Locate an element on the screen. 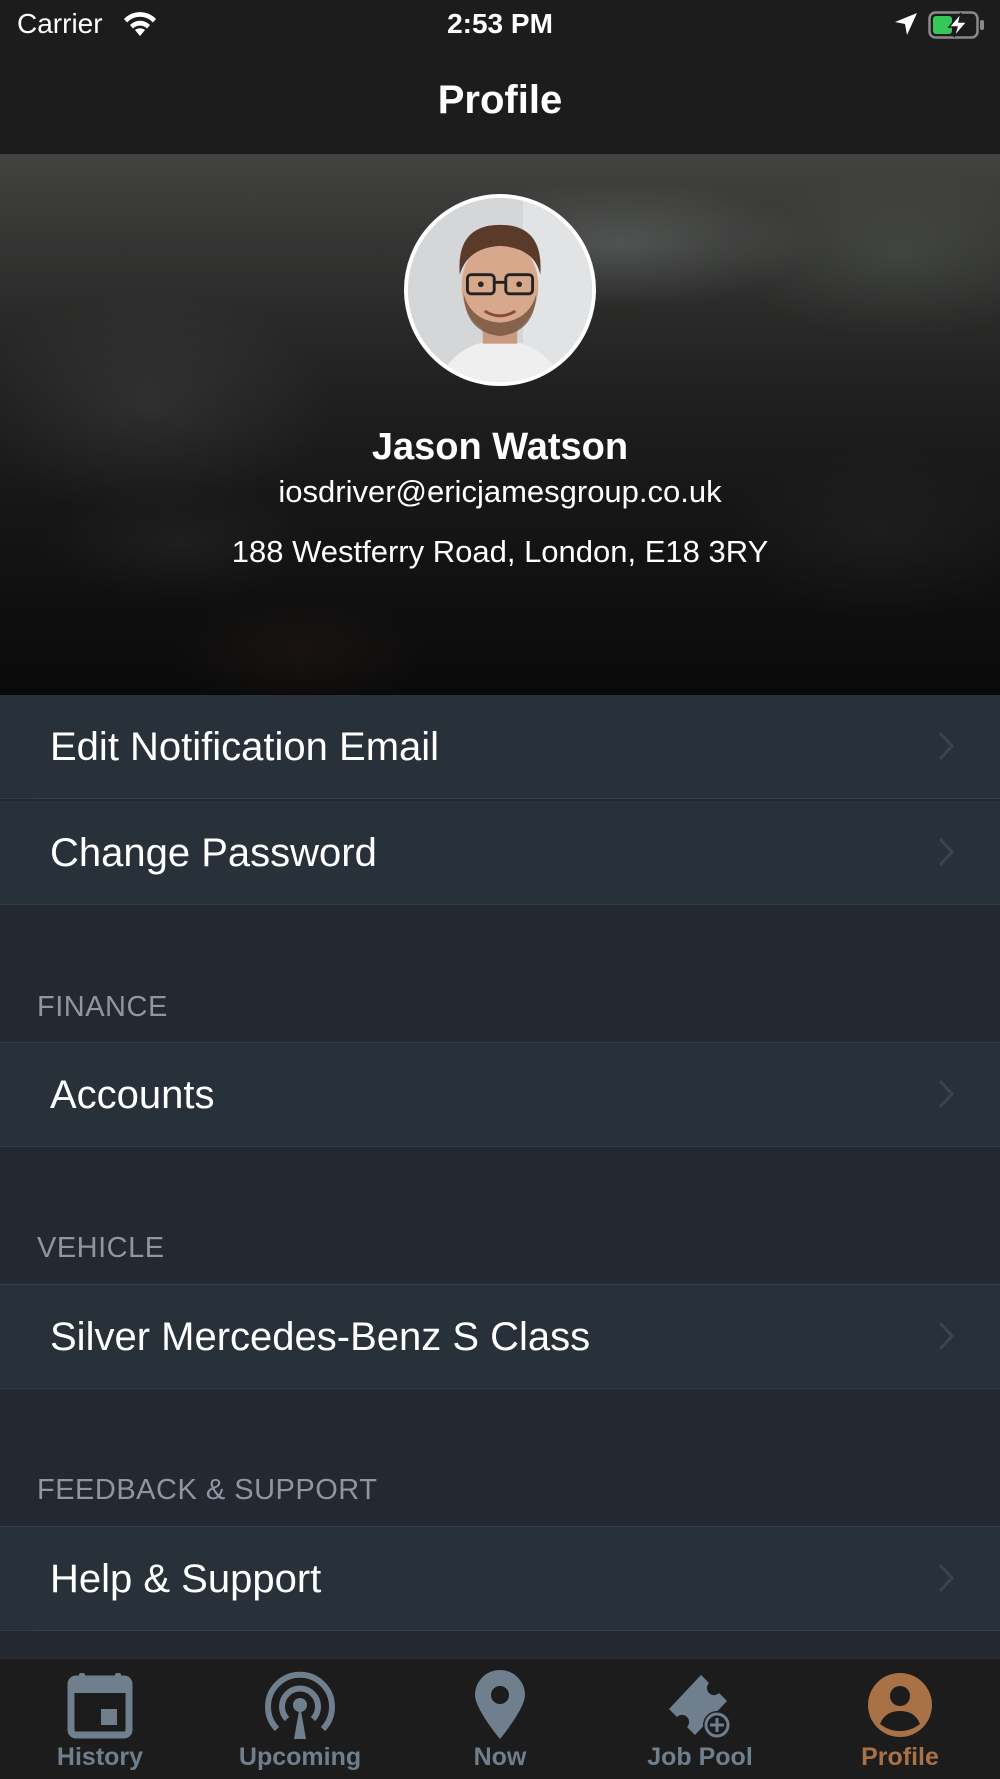  location-arrow-icon is located at coordinates (906, 24).